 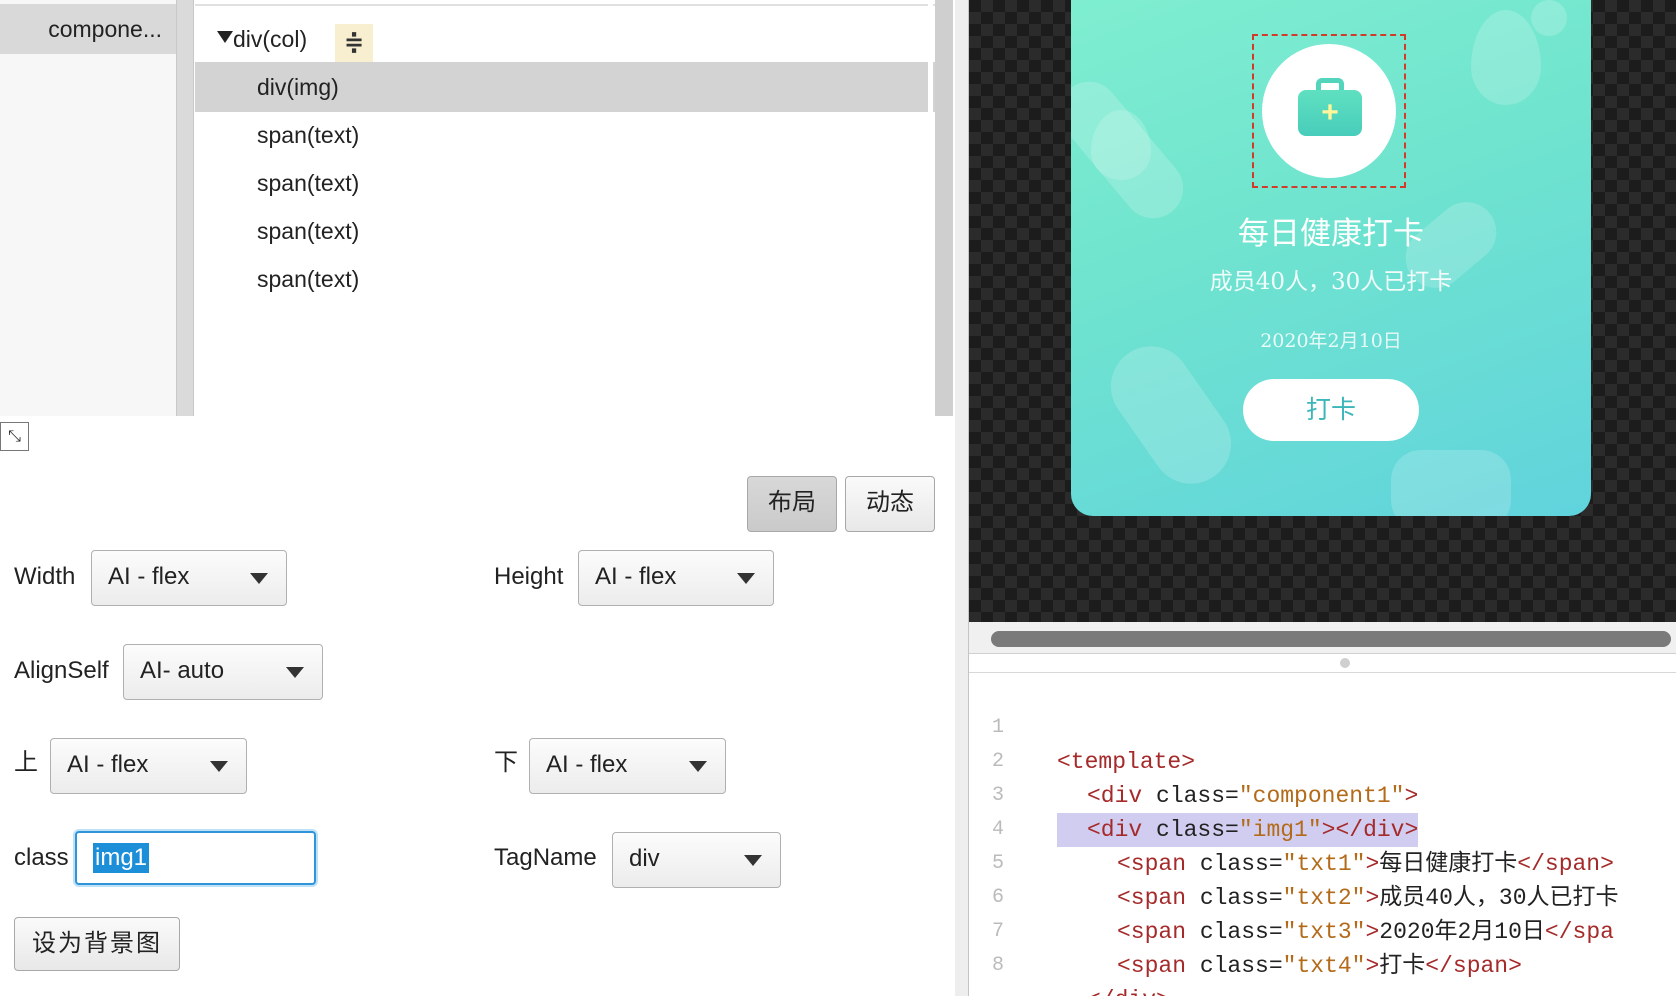 I want to click on code-line: 1 <template>, so click(x=1082, y=726).